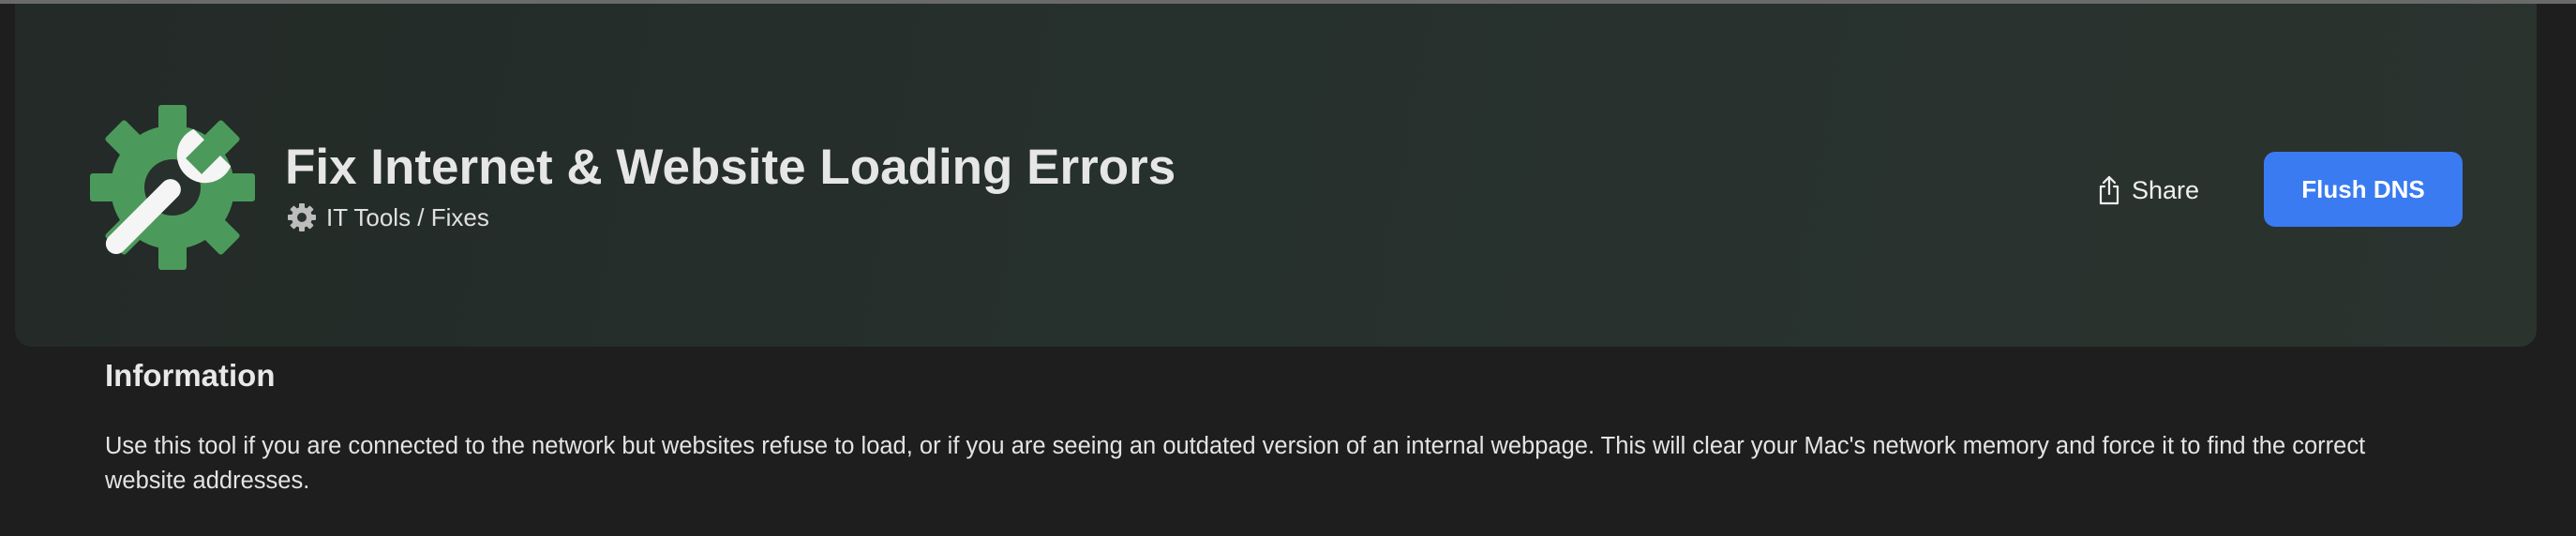 This screenshot has height=536, width=2576. I want to click on share-button: Share, so click(2148, 191).